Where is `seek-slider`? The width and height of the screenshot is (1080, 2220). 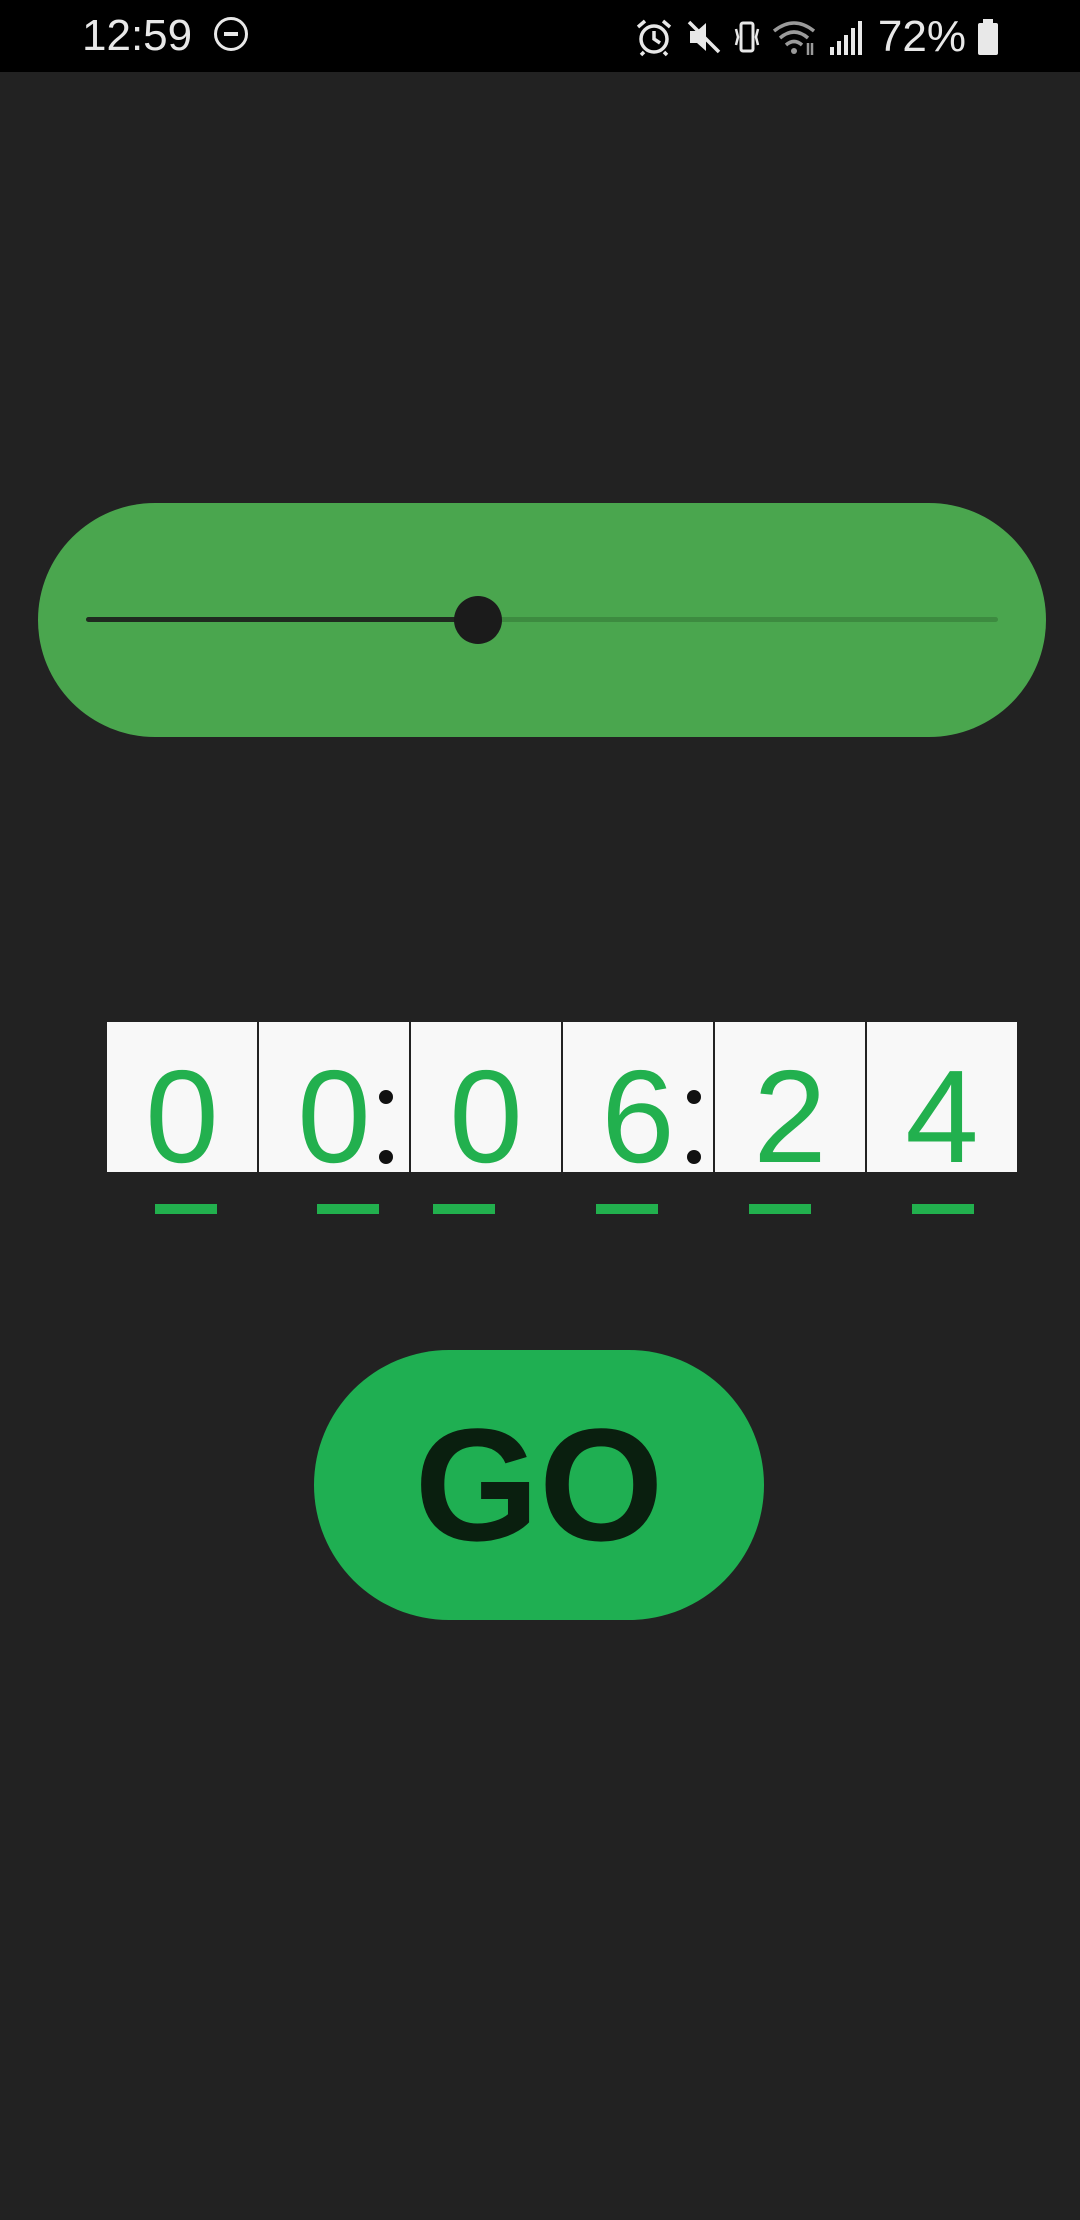 seek-slider is located at coordinates (542, 620).